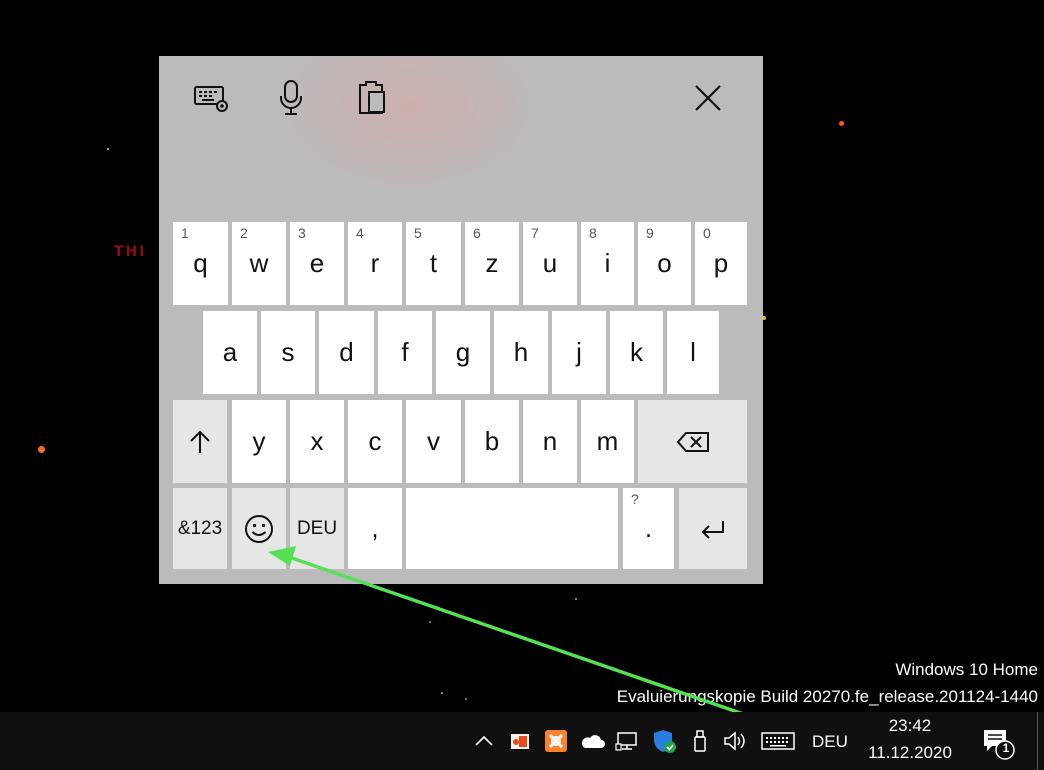 This screenshot has width=1044, height=770. What do you see at coordinates (200, 263) in the screenshot?
I see `key-q: 1q` at bounding box center [200, 263].